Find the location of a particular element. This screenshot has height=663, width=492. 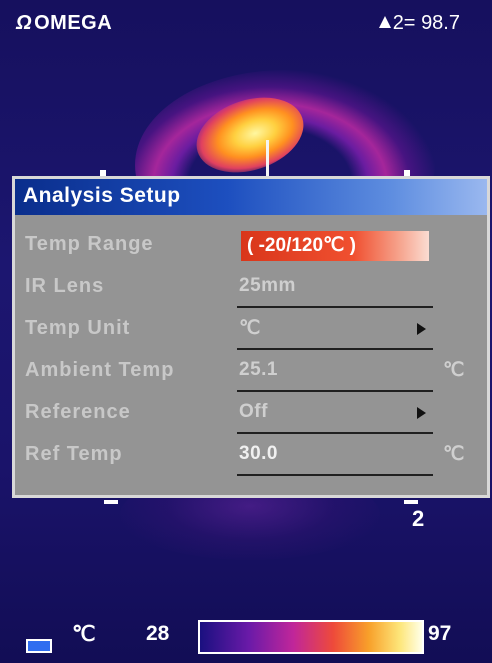

ir-lens-label: IR Lens is located at coordinates (65, 286).